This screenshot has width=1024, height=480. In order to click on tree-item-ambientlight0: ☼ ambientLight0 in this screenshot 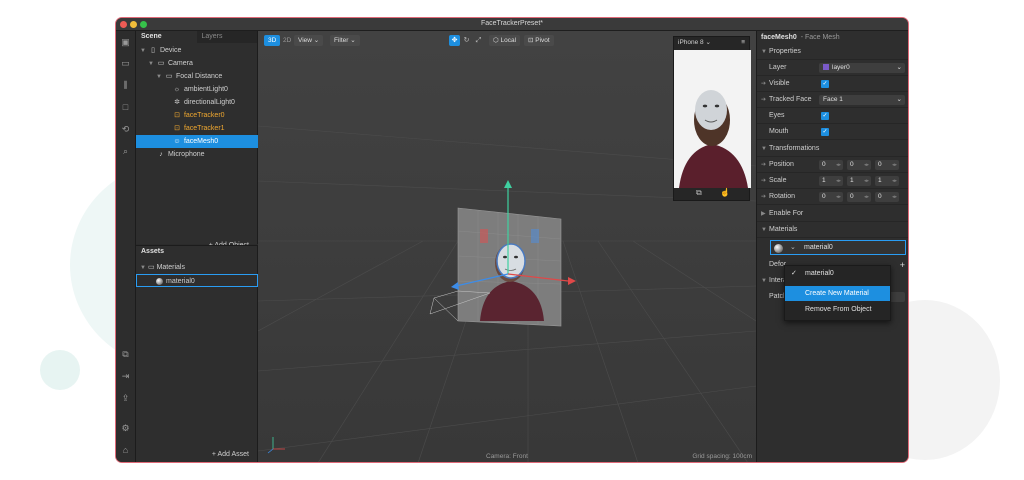, I will do `click(197, 89)`.